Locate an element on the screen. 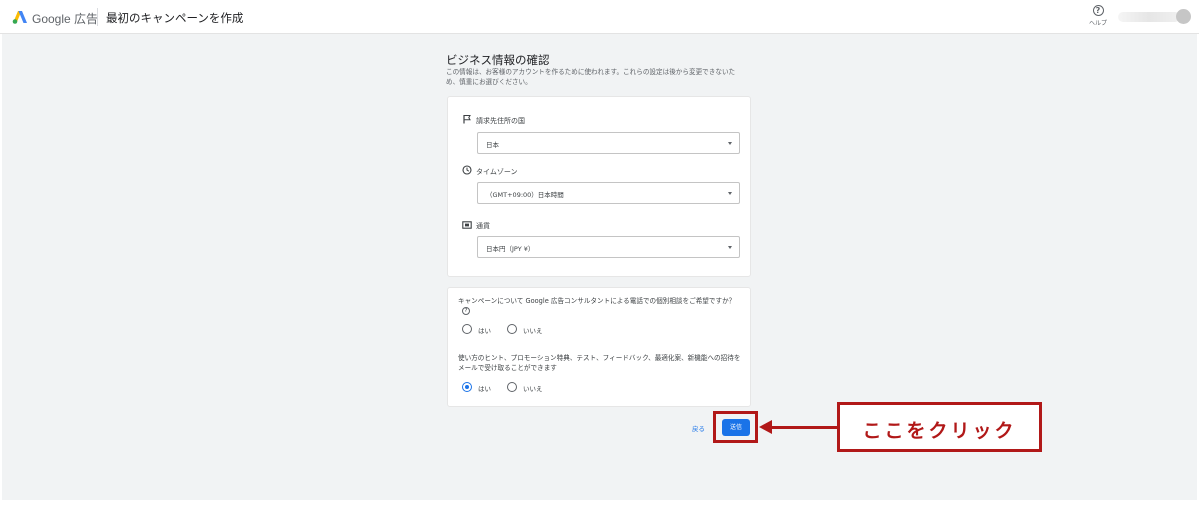 Image resolution: width=1199 pixels, height=508 pixels. help-label: ヘルプ is located at coordinates (1097, 23).